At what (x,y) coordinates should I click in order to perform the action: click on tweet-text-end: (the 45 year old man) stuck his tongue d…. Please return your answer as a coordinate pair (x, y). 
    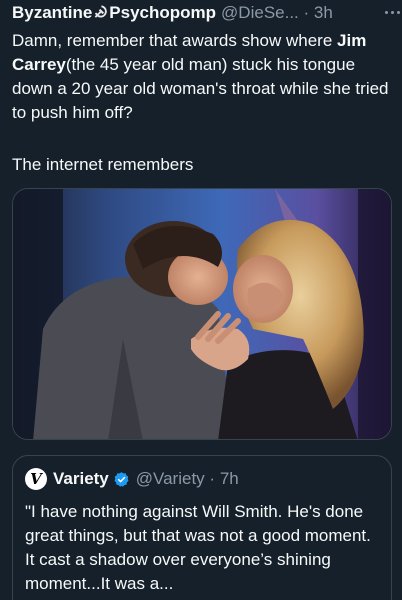
    Looking at the image, I should click on (200, 88).